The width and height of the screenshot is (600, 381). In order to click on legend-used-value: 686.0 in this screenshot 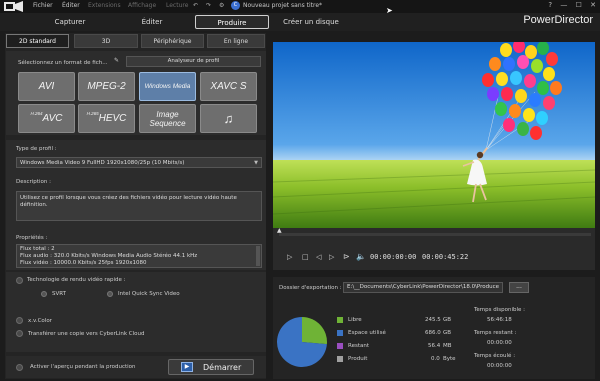, I will do `click(433, 333)`.